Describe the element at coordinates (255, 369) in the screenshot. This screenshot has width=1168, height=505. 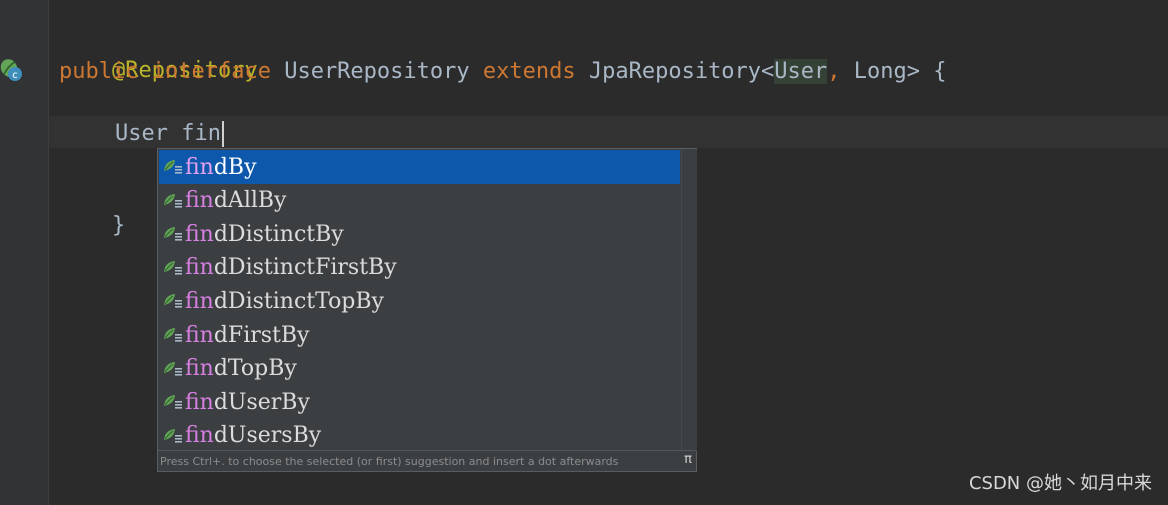
I see `completion-item-suffix: dTopBy` at that location.